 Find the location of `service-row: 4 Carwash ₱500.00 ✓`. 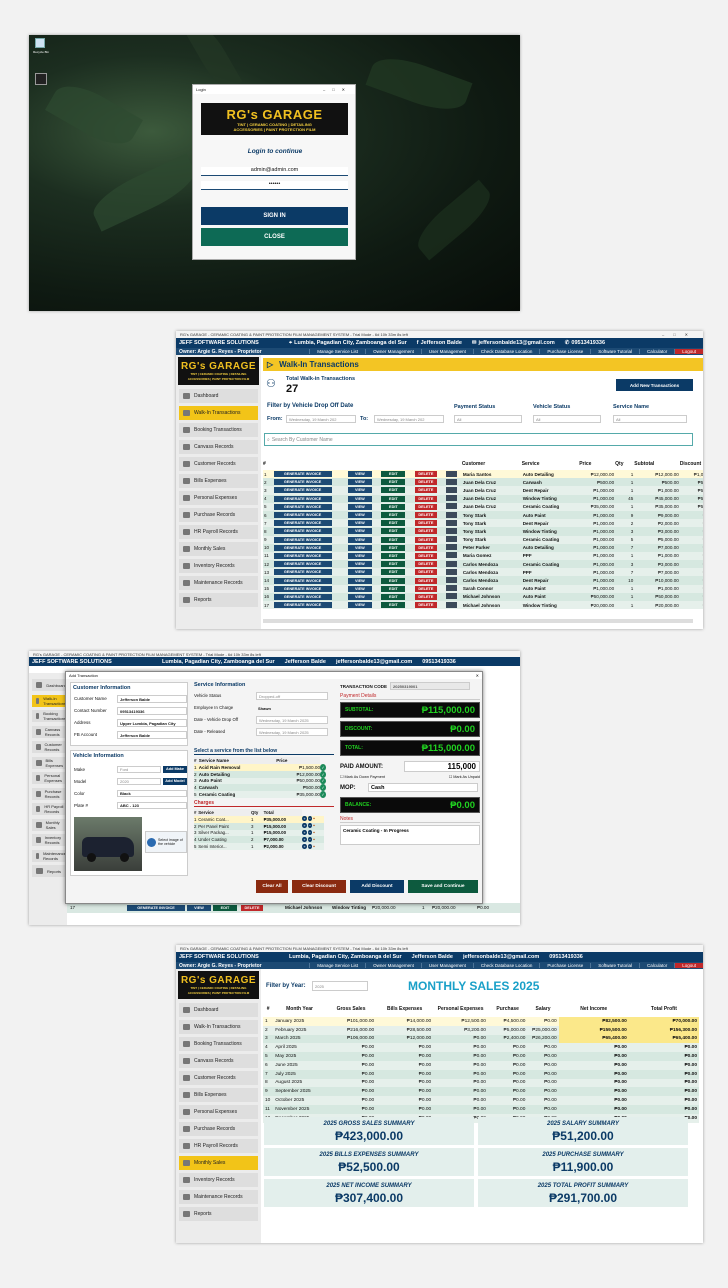

service-row: 4 Carwash ₱500.00 ✓ is located at coordinates (260, 788).